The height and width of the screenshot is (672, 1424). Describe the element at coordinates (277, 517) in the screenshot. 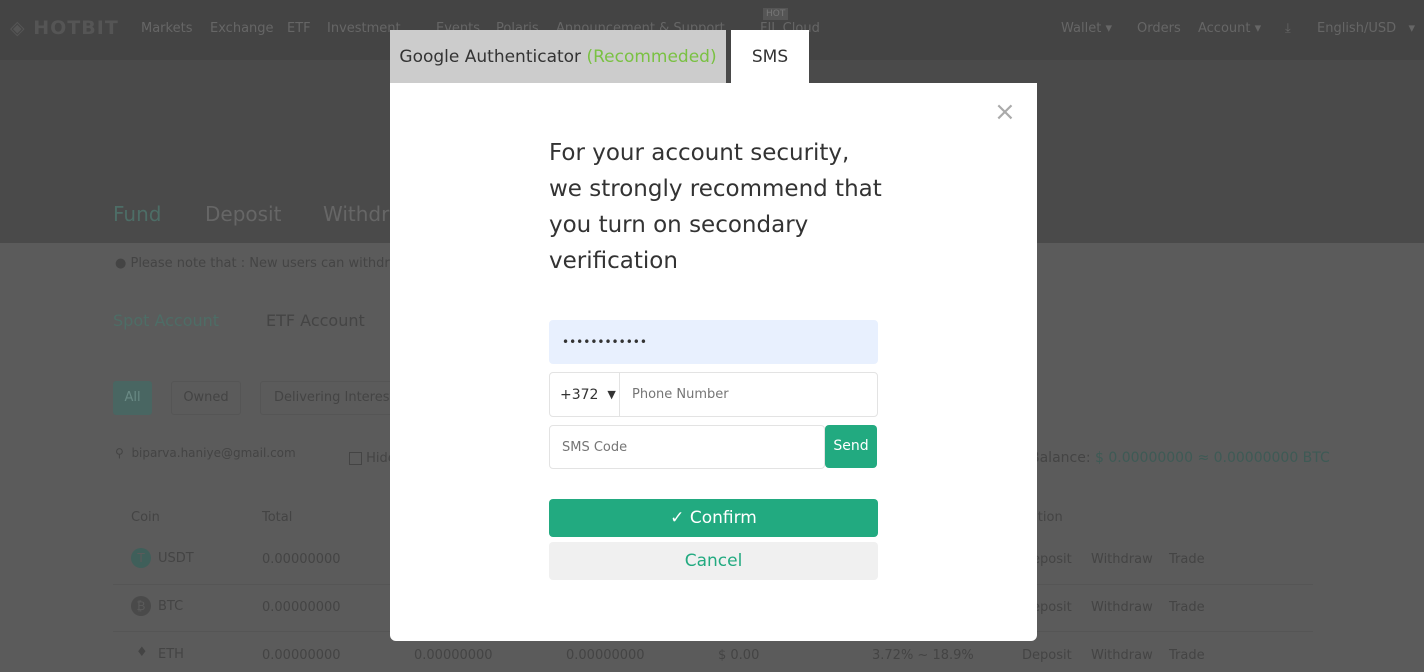

I see `header-total: Total` at that location.